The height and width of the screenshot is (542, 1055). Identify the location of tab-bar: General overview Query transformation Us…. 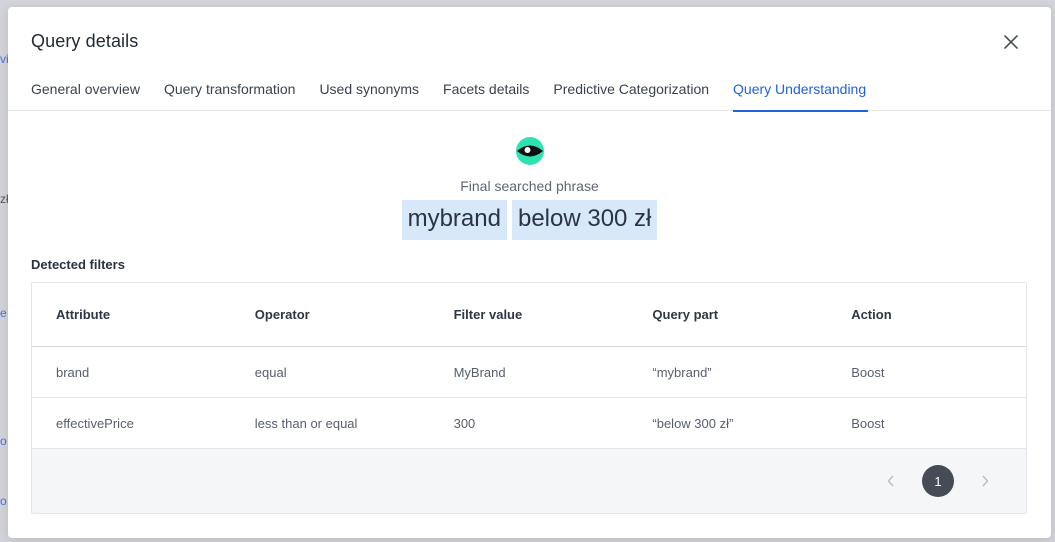
(460, 94).